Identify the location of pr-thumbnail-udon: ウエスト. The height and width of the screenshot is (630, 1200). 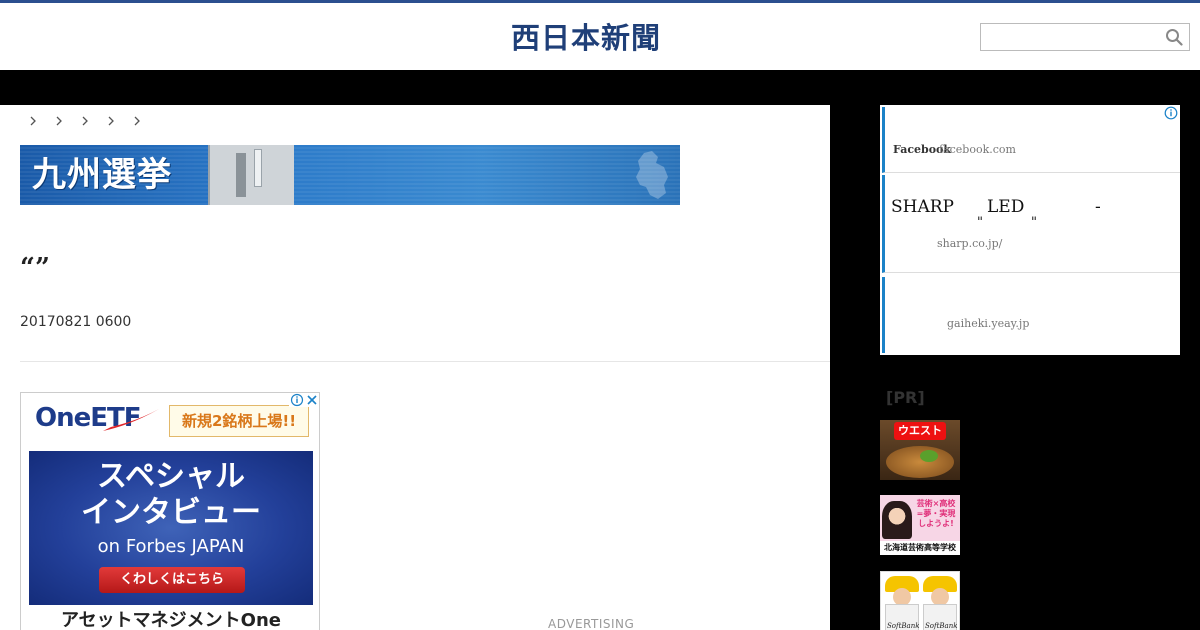
(920, 450).